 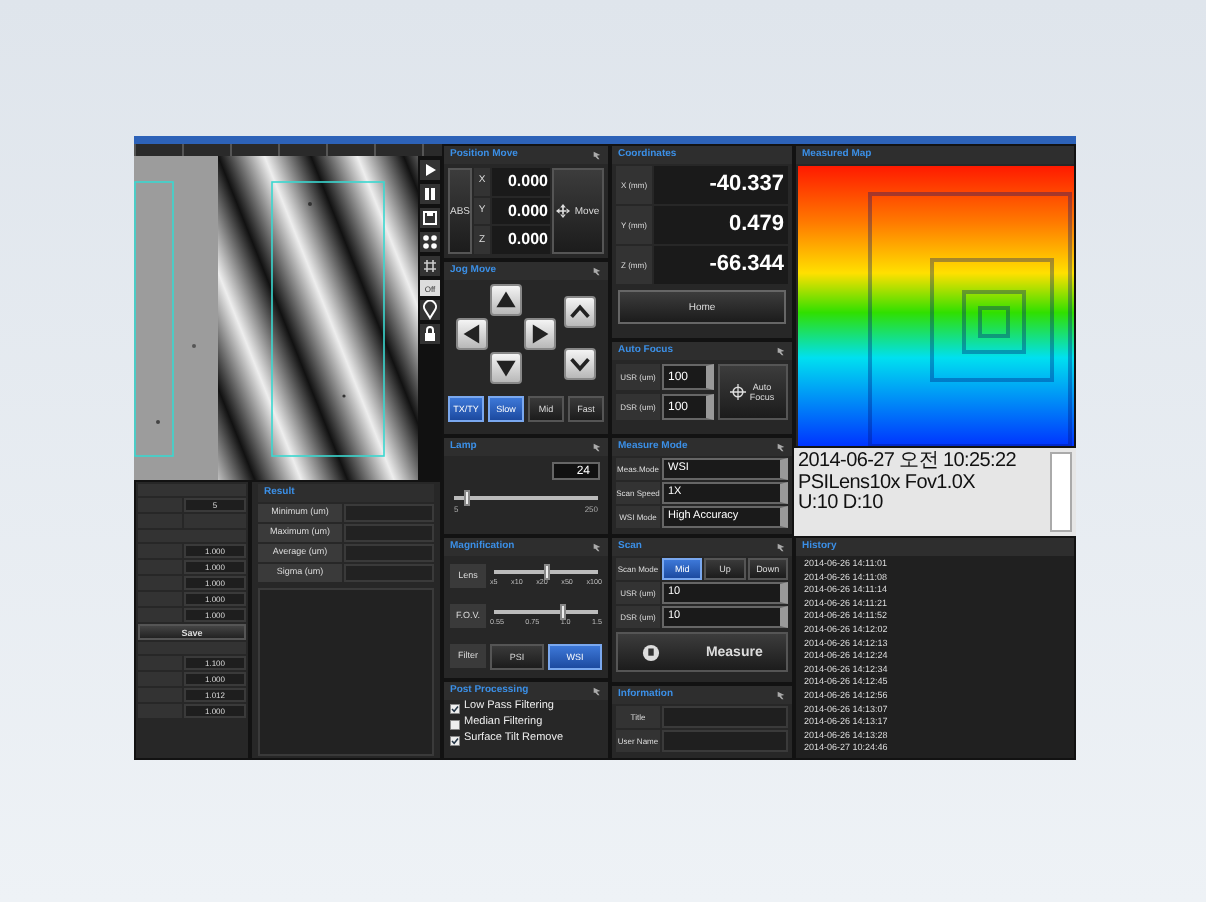 What do you see at coordinates (430, 218) in the screenshot?
I see `save-icon` at bounding box center [430, 218].